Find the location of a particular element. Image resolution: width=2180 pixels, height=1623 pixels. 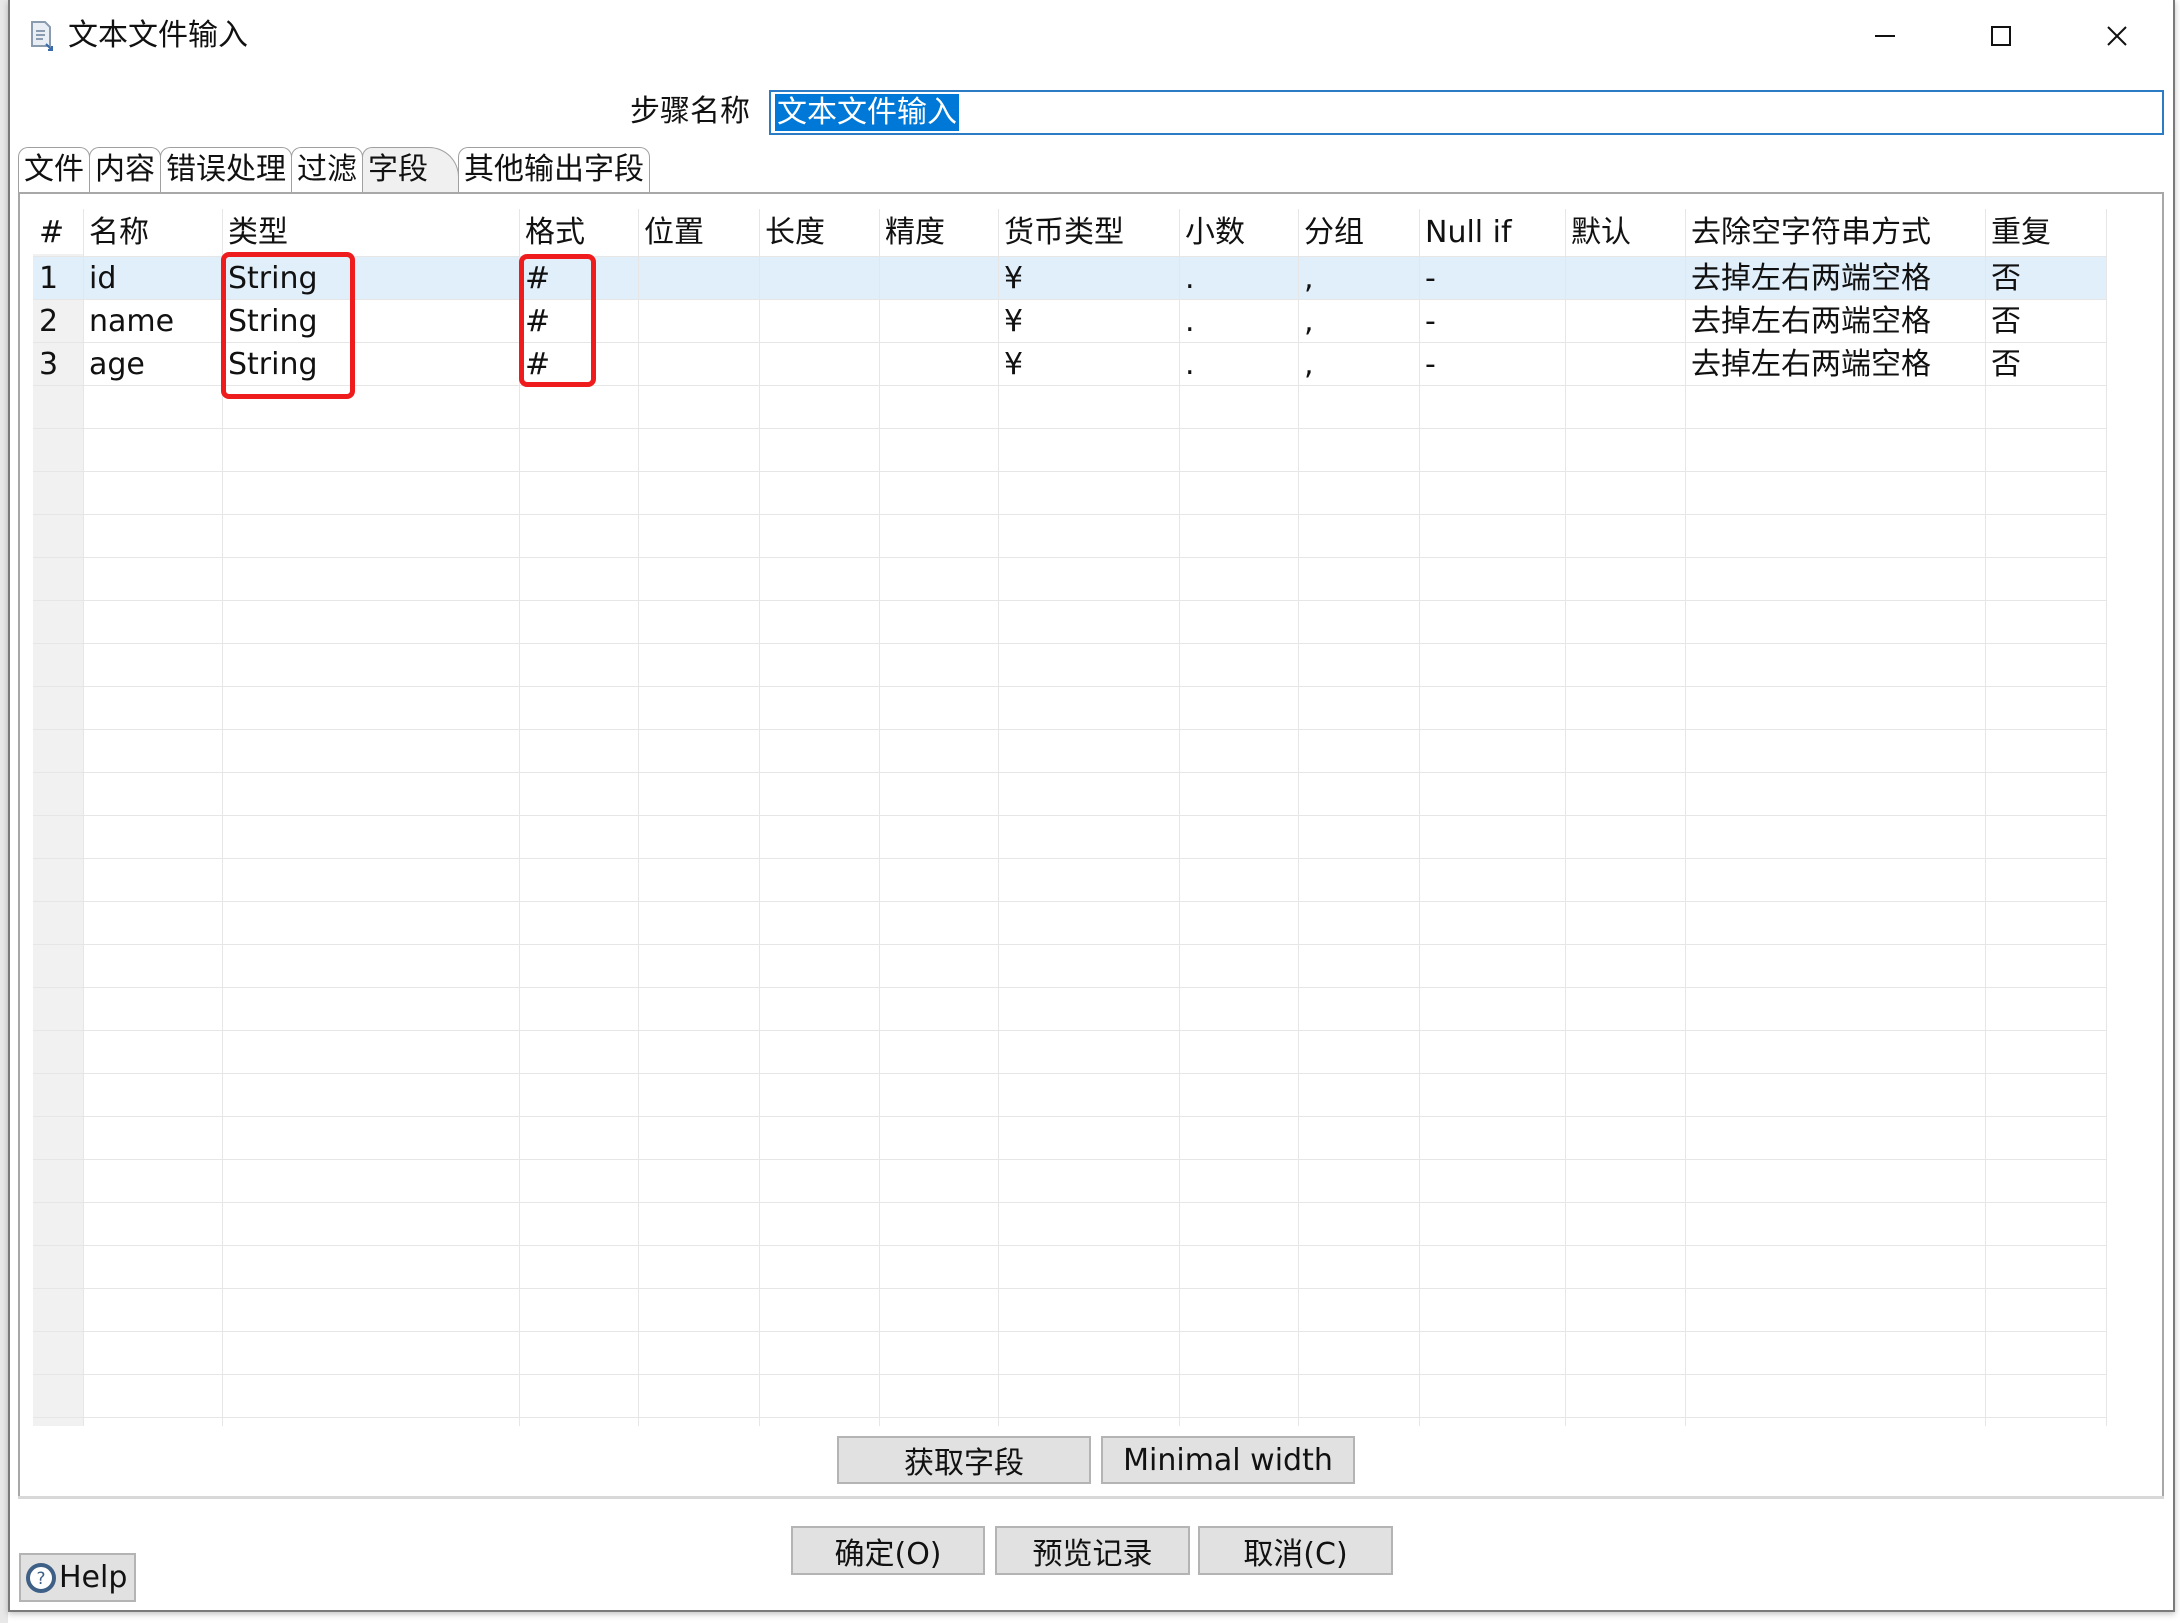

header-col-format: 格式 is located at coordinates (578, 231).